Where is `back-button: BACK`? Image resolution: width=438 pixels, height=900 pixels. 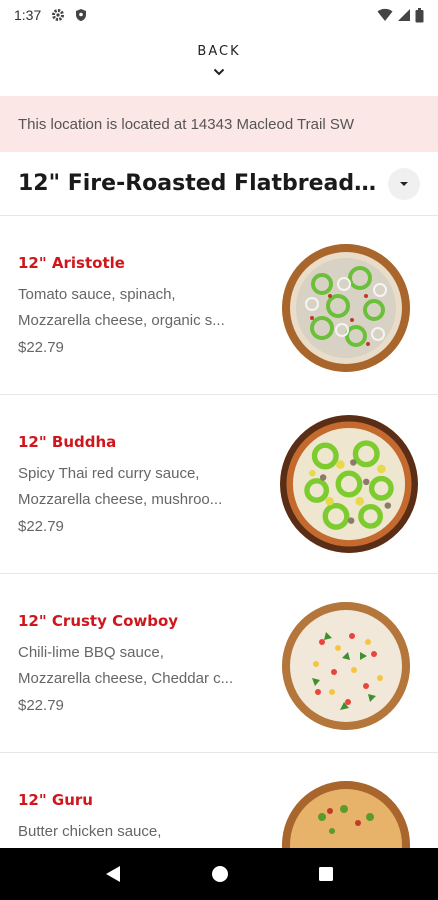 back-button: BACK is located at coordinates (219, 64).